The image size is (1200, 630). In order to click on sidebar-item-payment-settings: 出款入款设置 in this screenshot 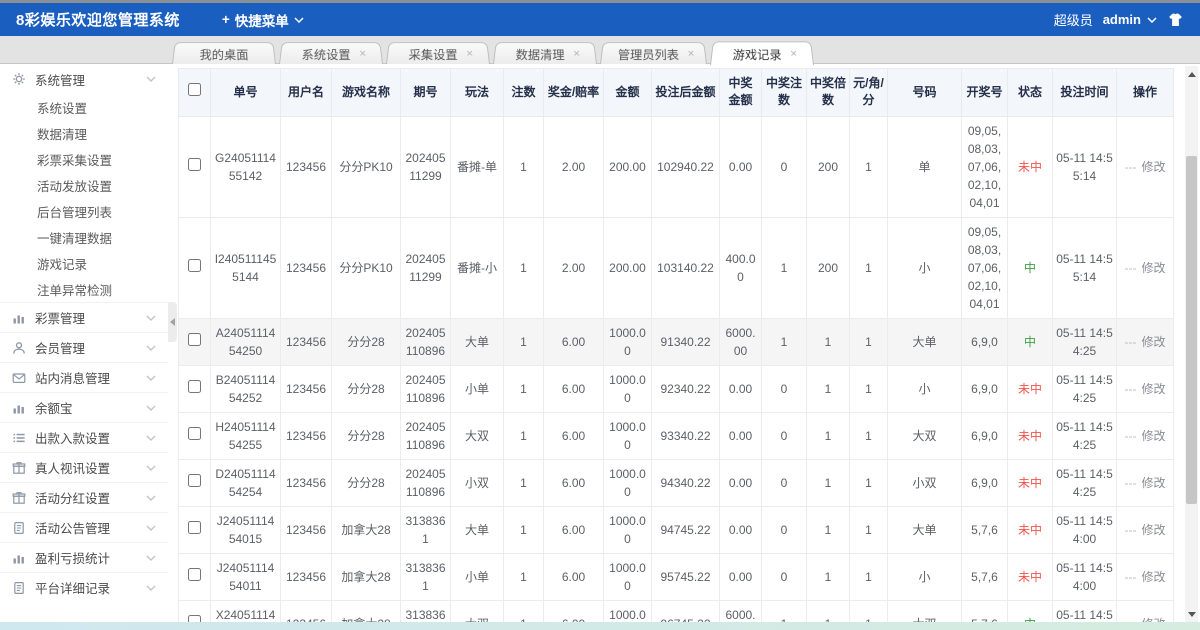, I will do `click(84, 437)`.